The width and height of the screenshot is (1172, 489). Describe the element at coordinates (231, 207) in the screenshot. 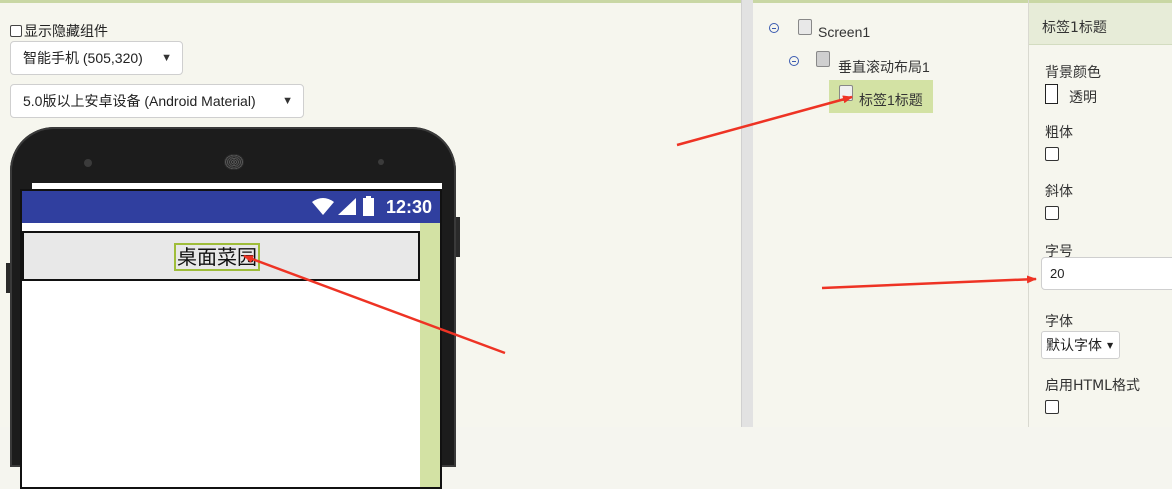

I see `status-bar: 12:30` at that location.